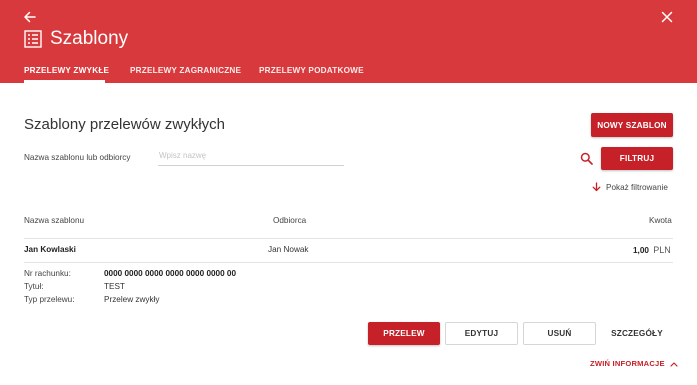  I want to click on filter-button: FILTRUJ, so click(637, 158).